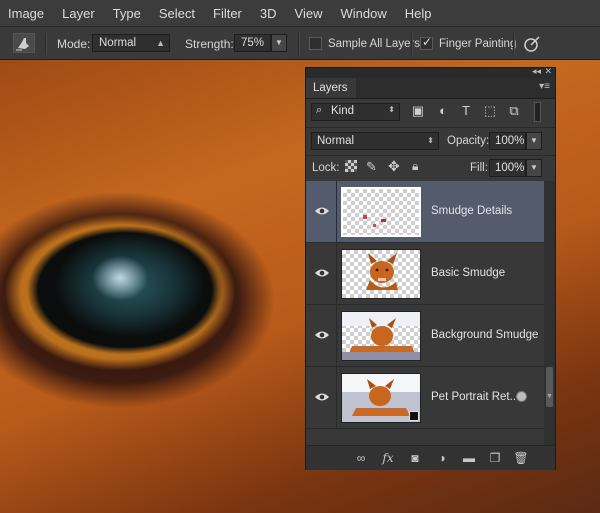  I want to click on sample-all-layers-option: Sample All Layers, so click(364, 43).